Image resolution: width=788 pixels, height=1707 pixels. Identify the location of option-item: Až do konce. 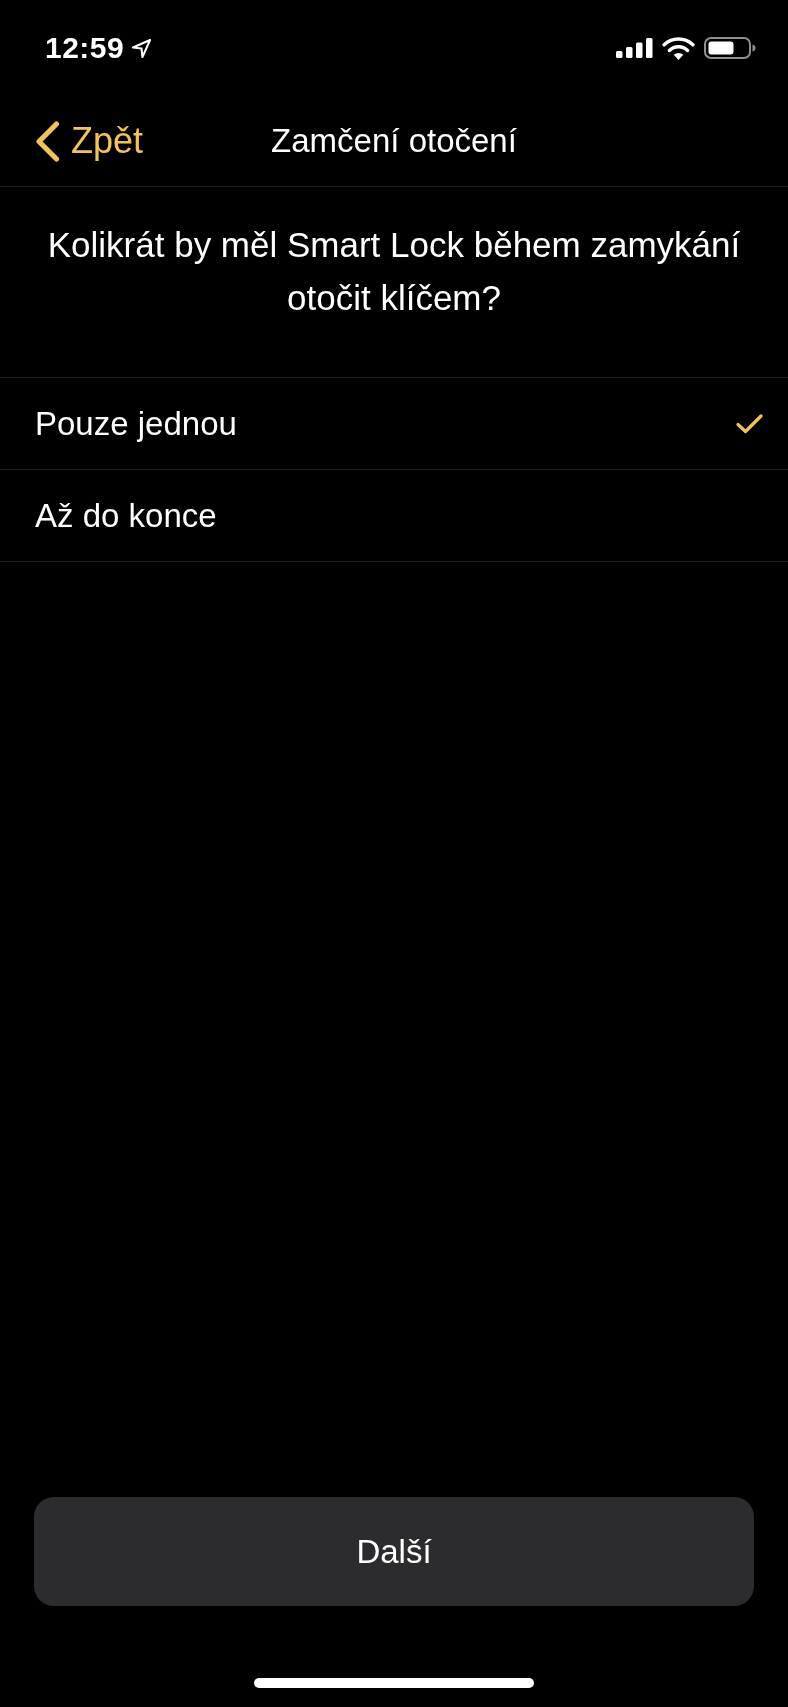
(394, 516).